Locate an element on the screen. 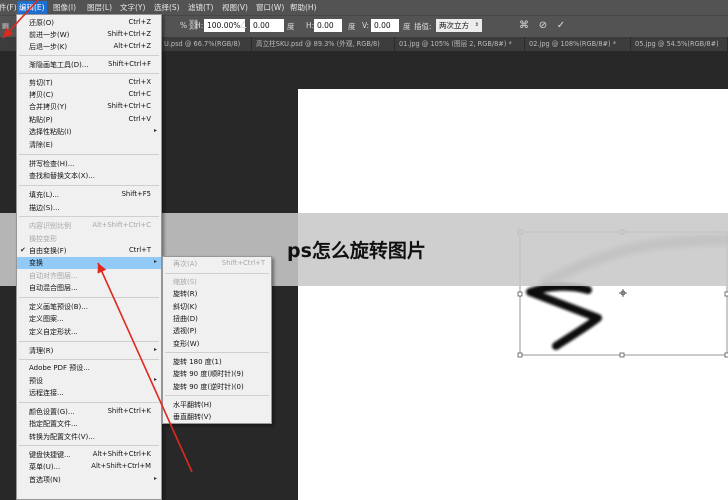 The width and height of the screenshot is (728, 500). menu-image: 图像(I) is located at coordinates (64, 7).